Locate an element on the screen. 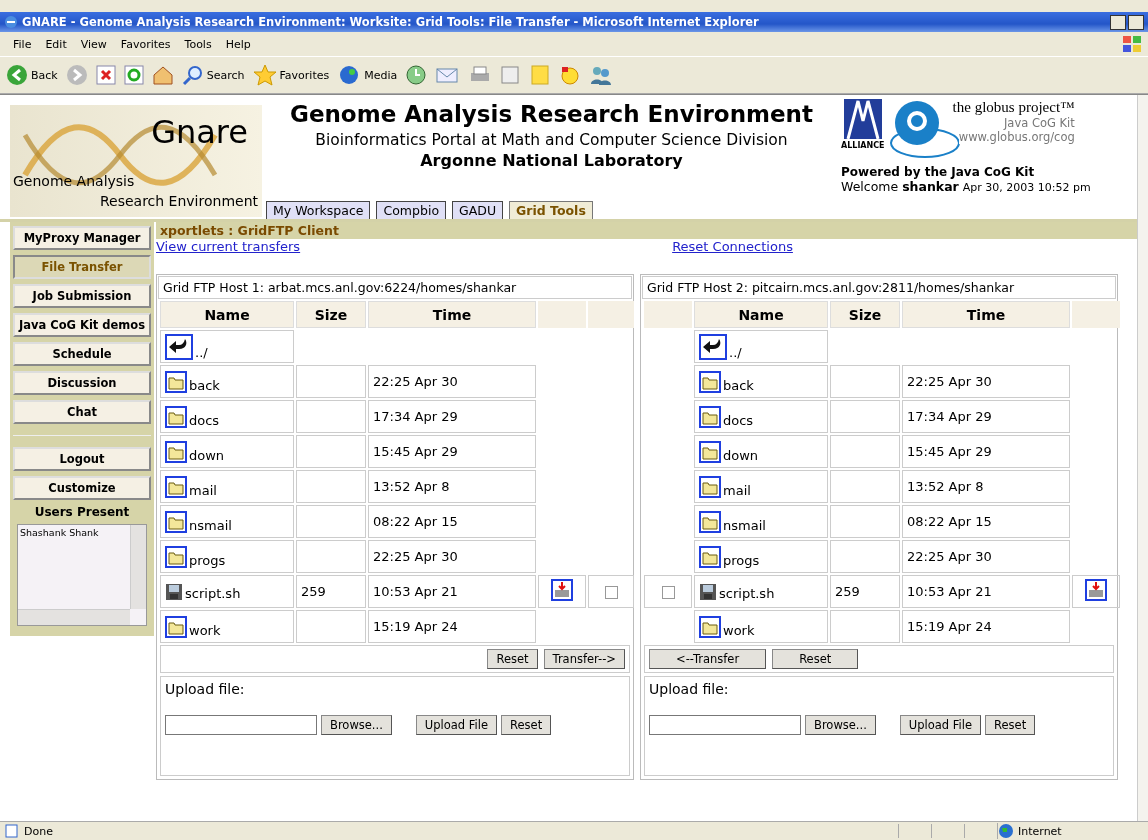 The height and width of the screenshot is (840, 1148). menu-item: File is located at coordinates (22, 44).